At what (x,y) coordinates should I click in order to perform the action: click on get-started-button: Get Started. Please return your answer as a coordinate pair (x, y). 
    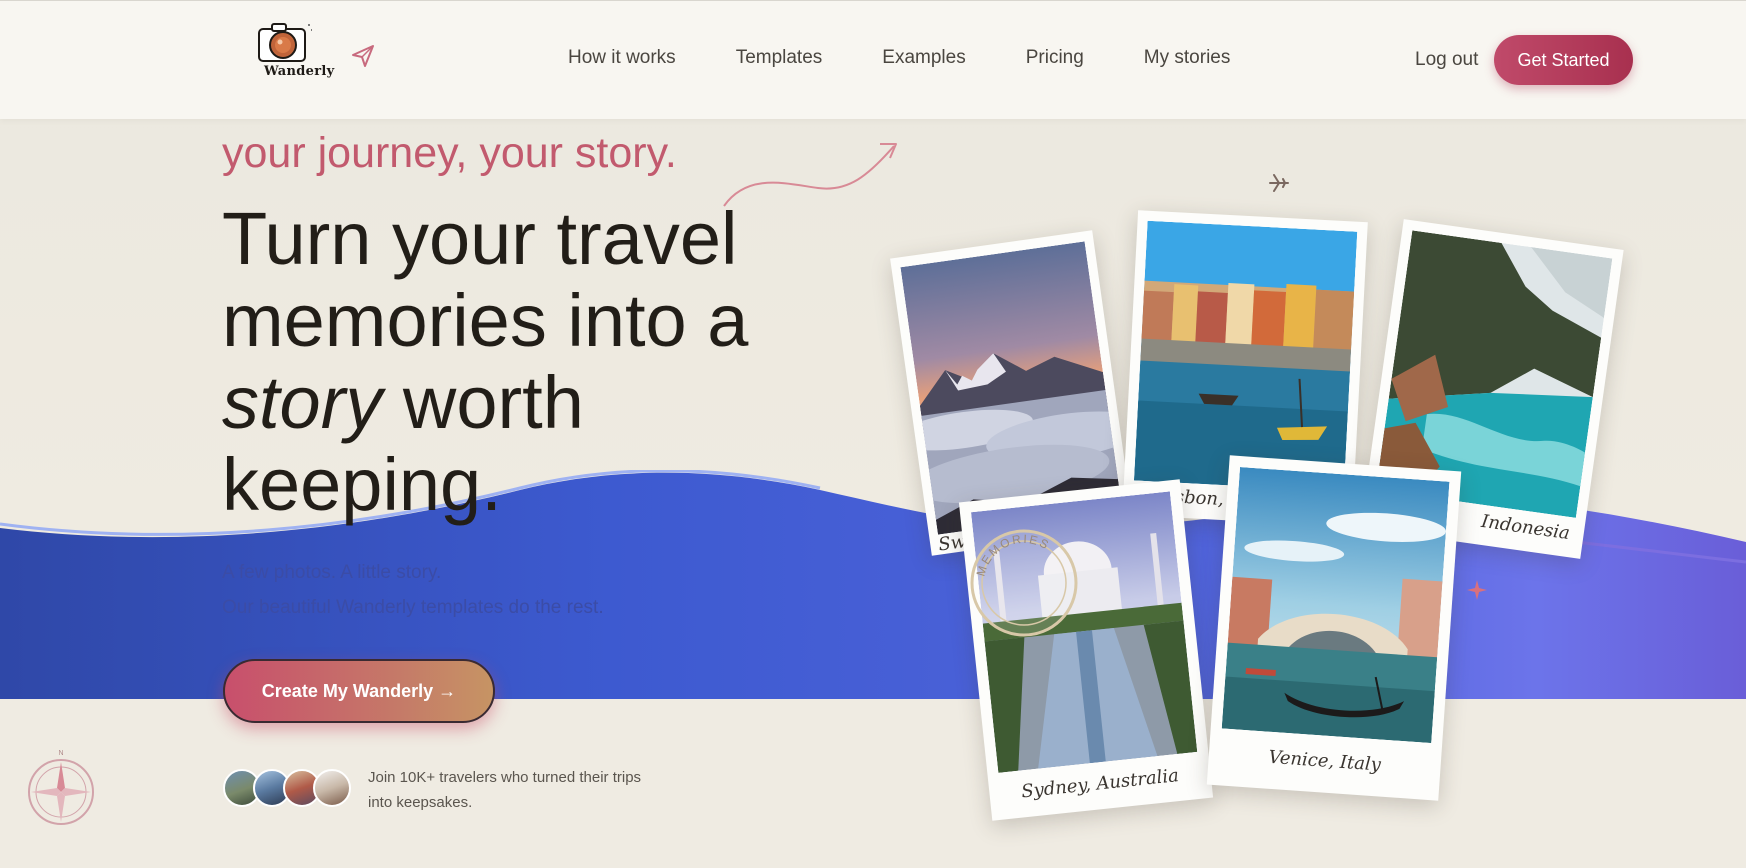
    Looking at the image, I should click on (1563, 60).